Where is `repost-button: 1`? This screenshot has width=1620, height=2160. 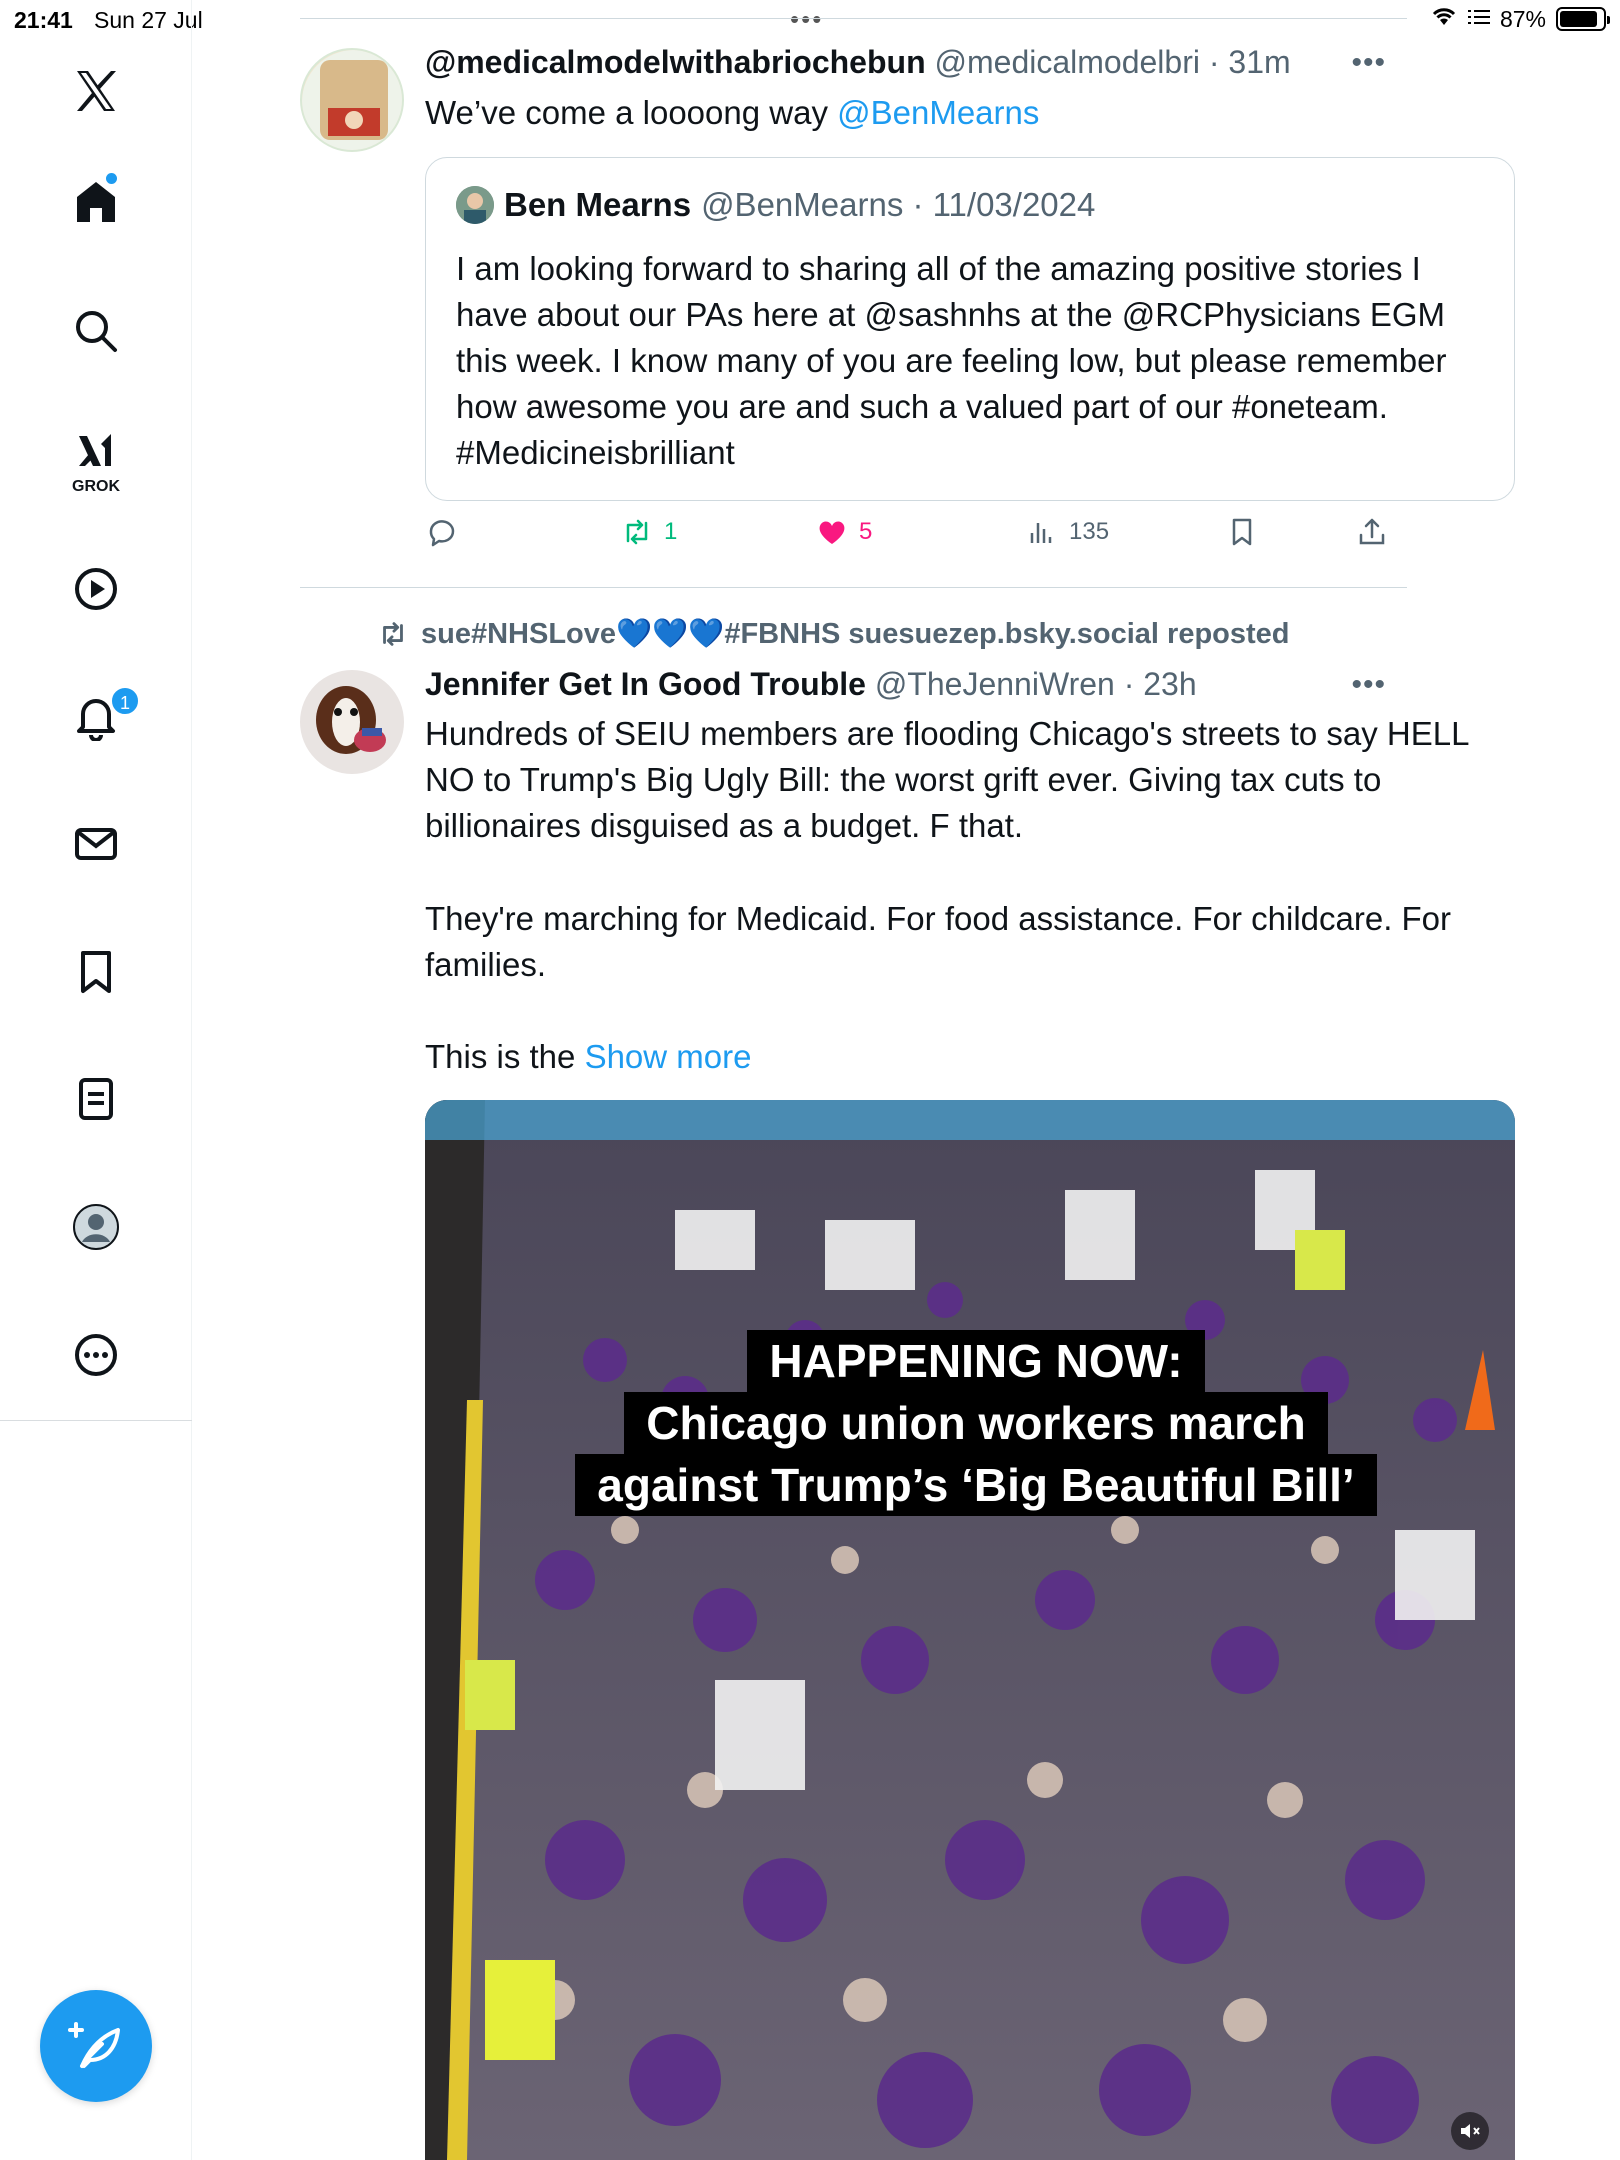 repost-button: 1 is located at coordinates (648, 532).